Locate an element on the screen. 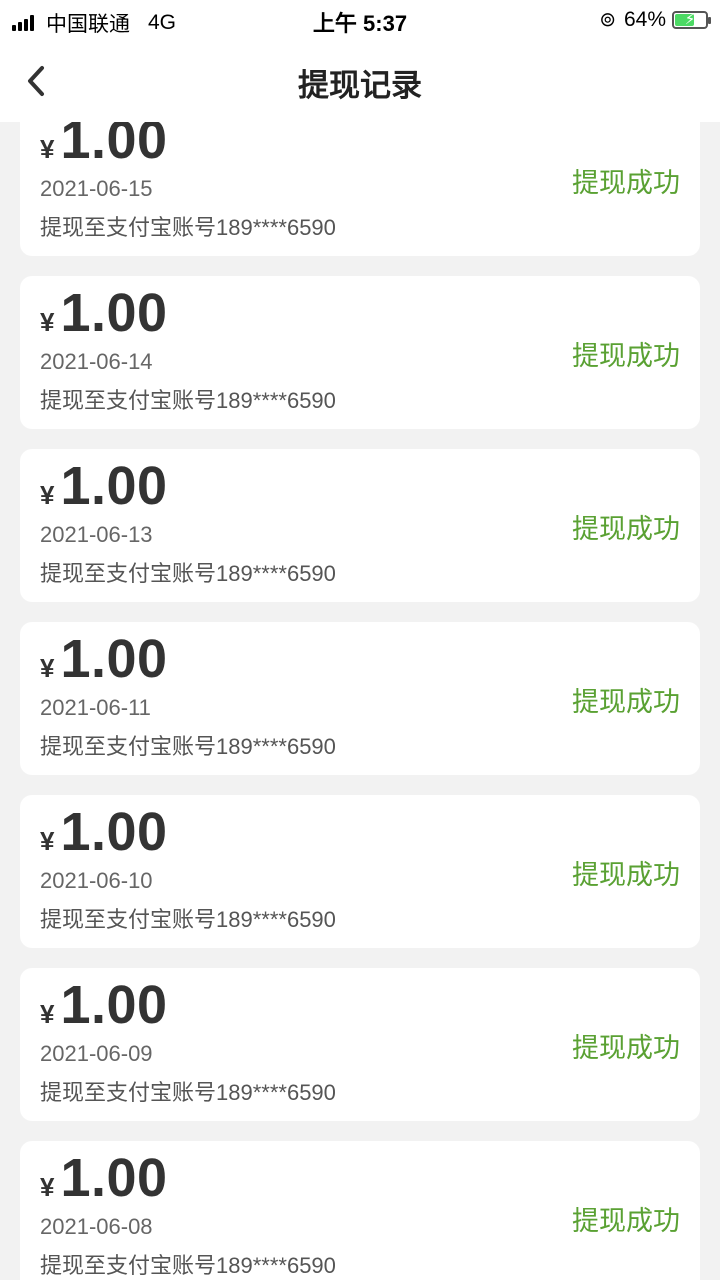  page-title: 提现记录 is located at coordinates (360, 85).